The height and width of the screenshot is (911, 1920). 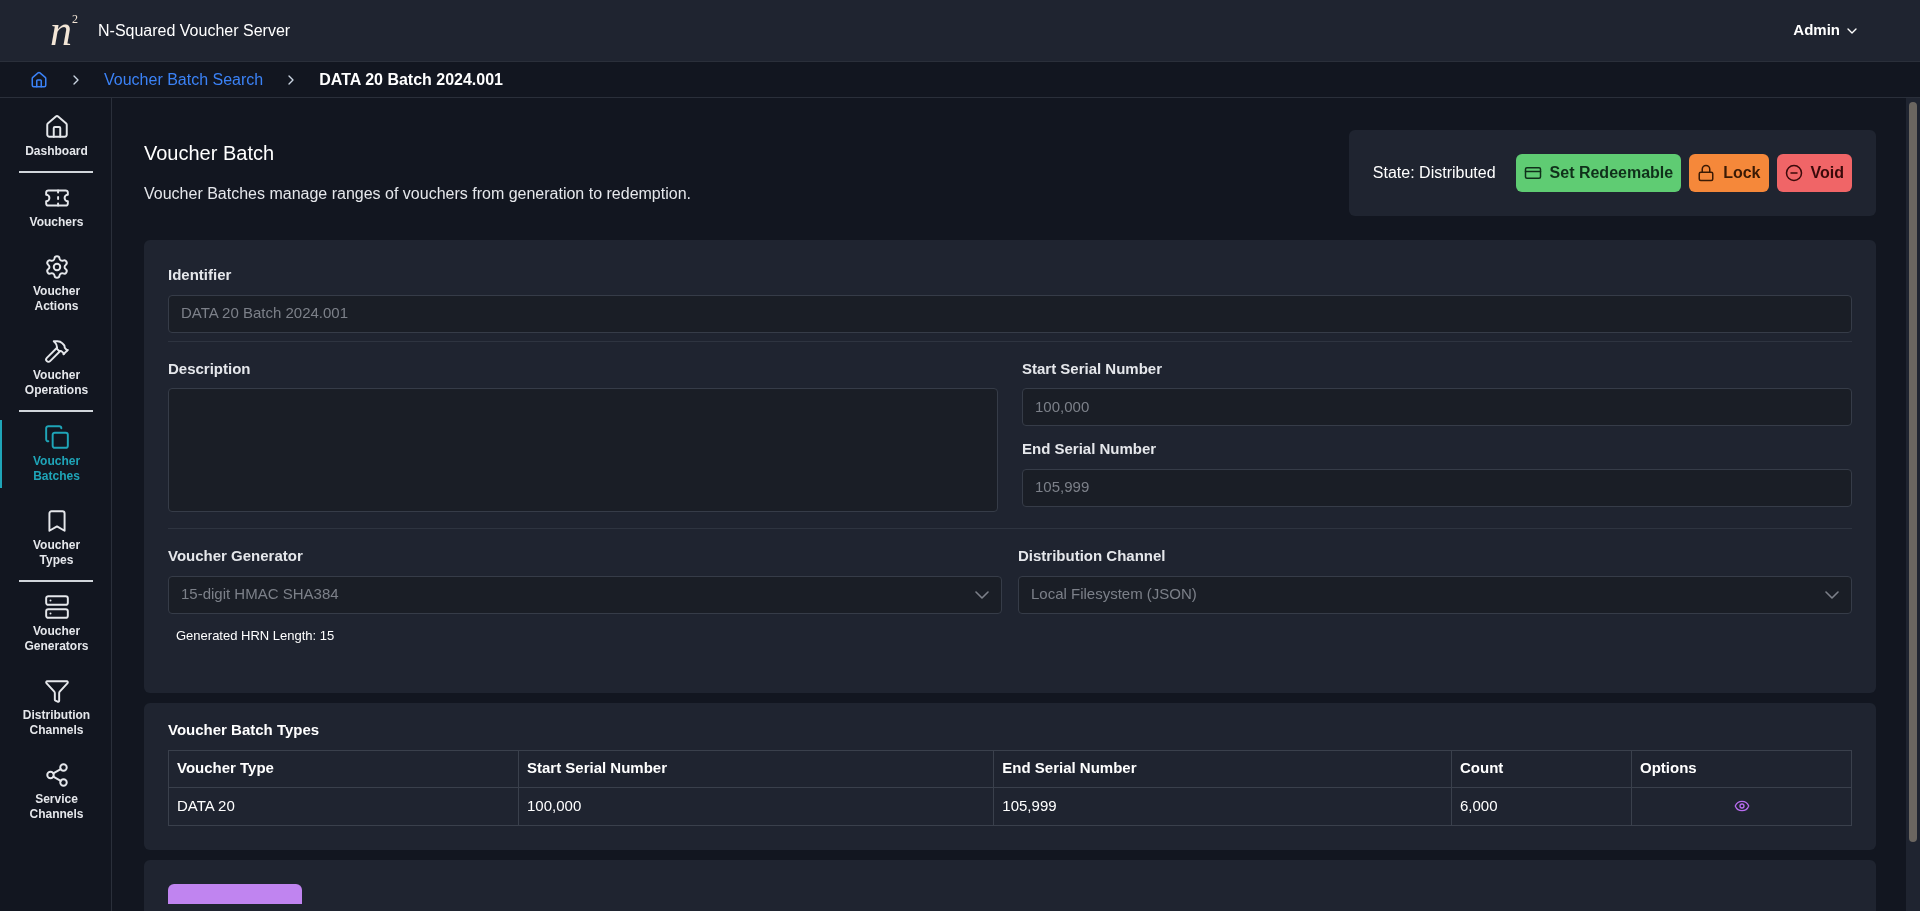 What do you see at coordinates (1532, 173) in the screenshot?
I see `card-icon` at bounding box center [1532, 173].